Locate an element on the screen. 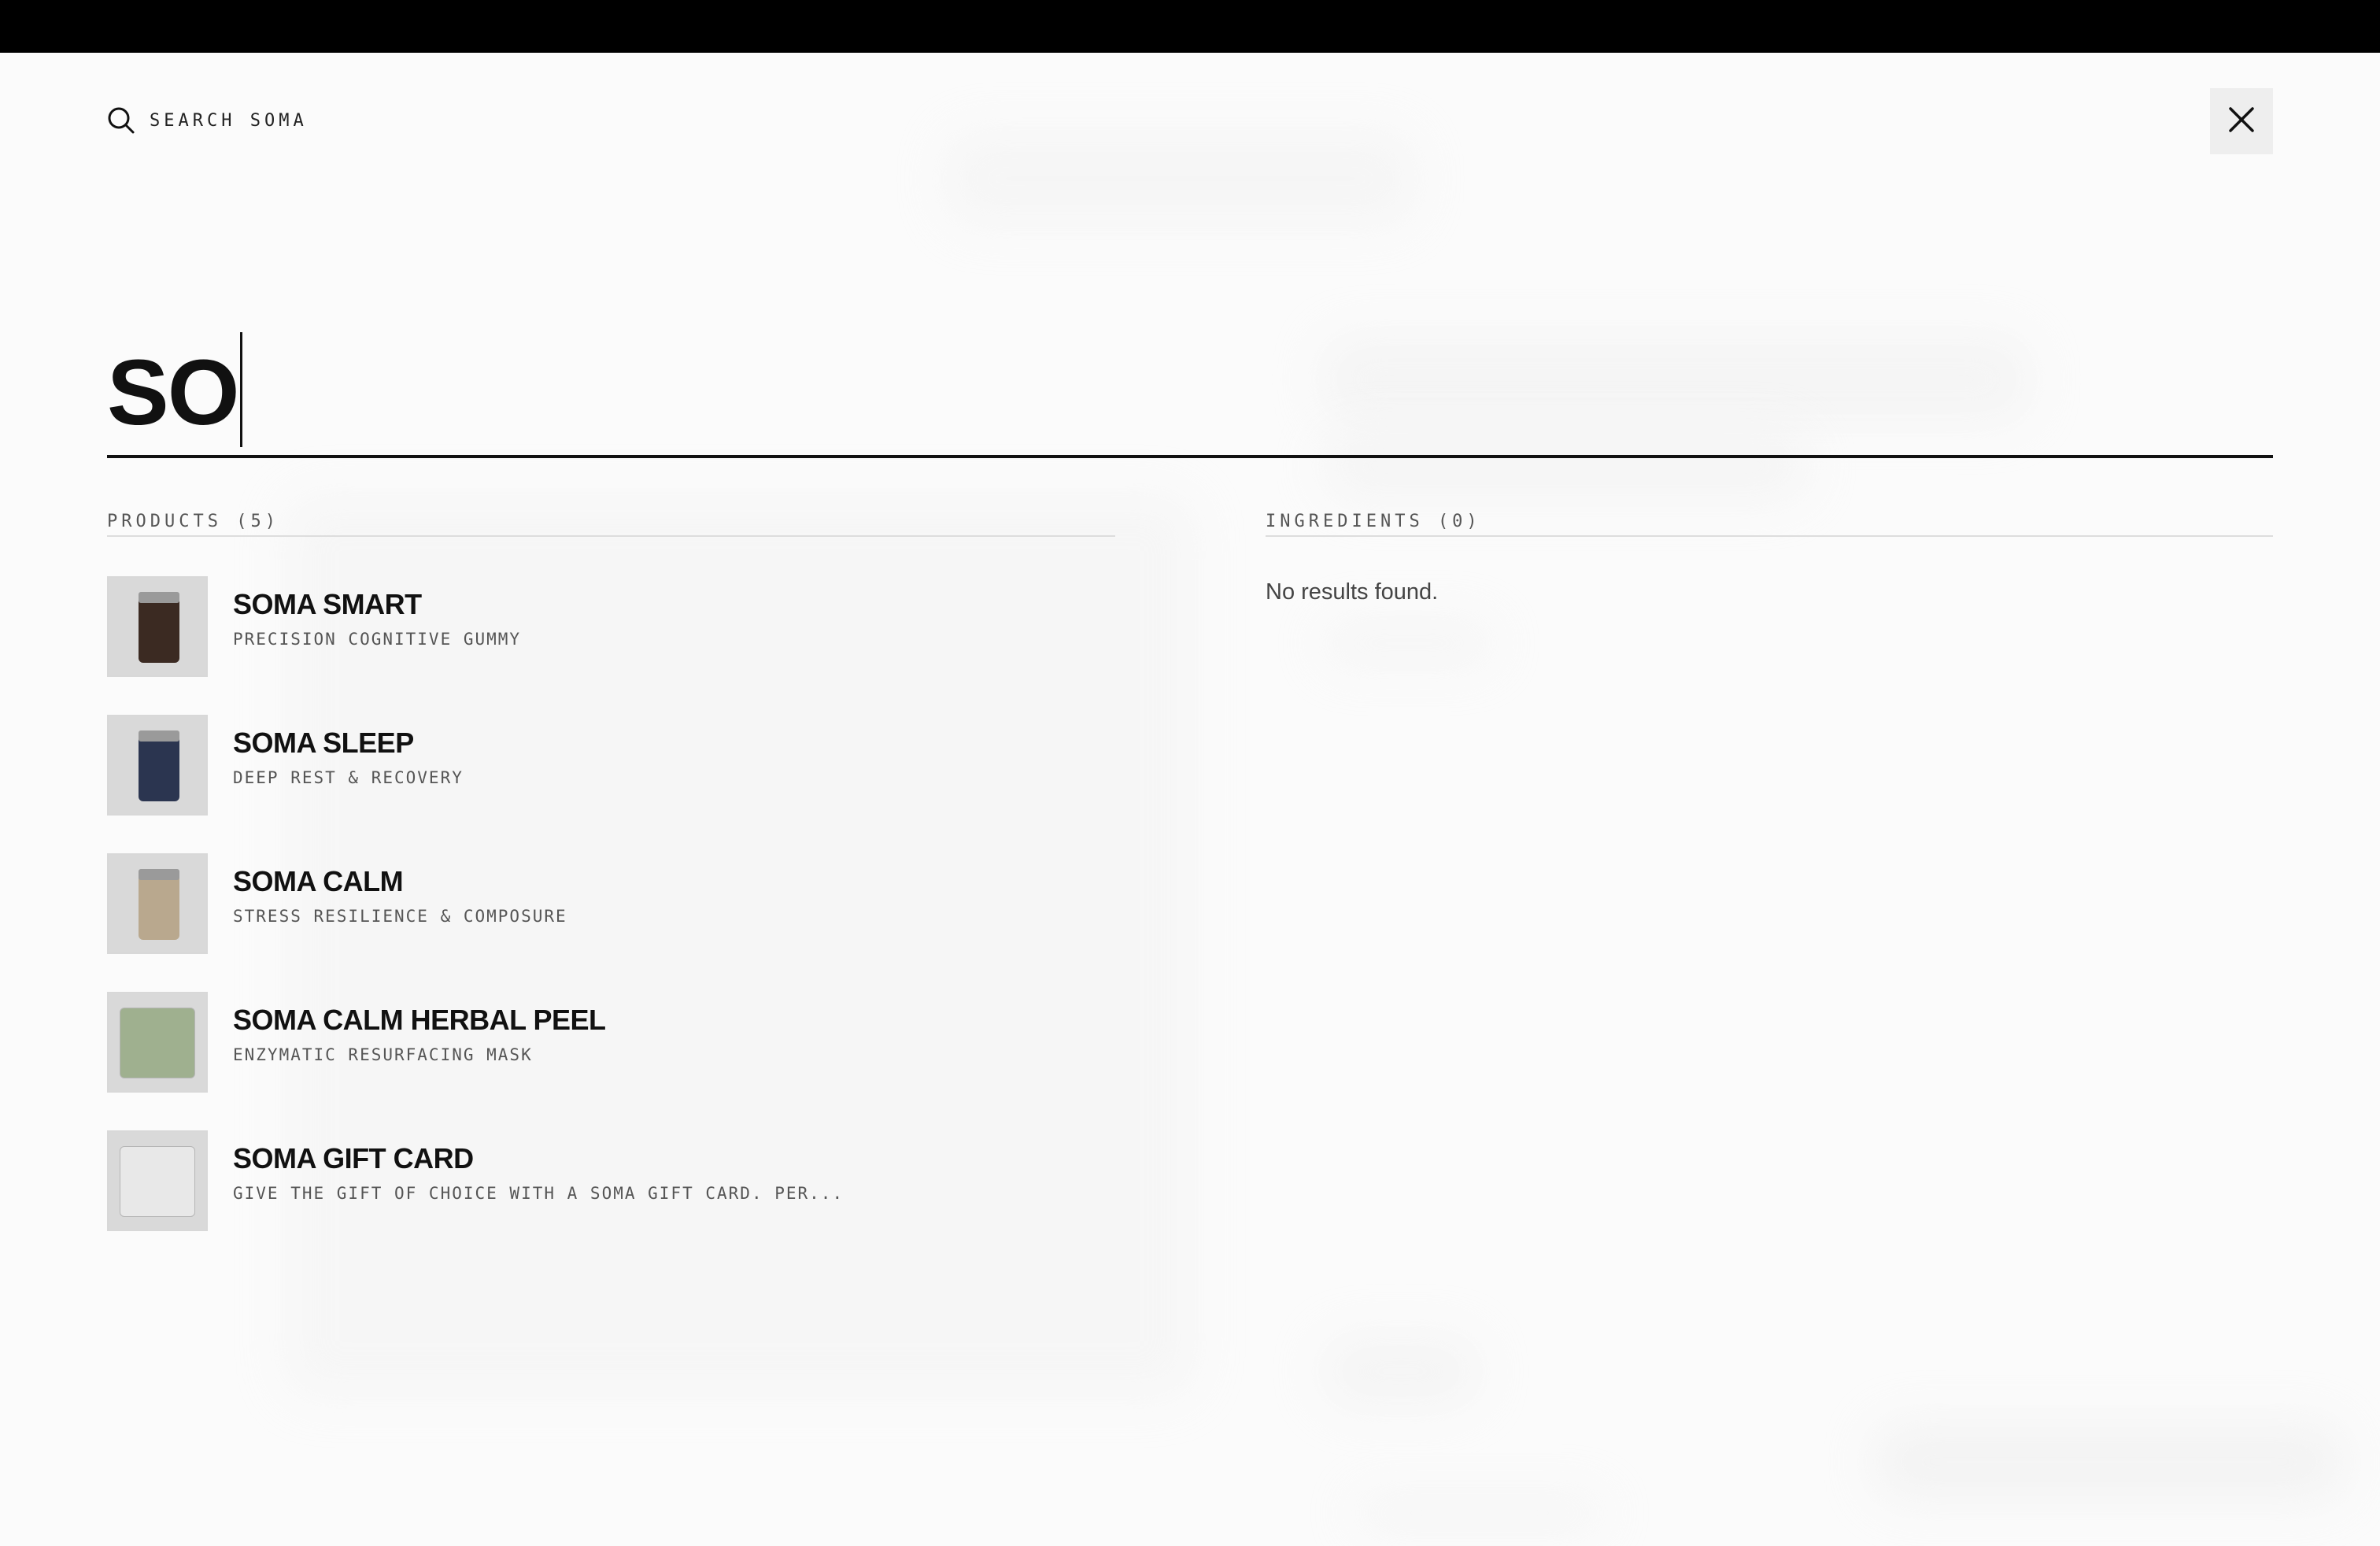  no-results-message: No results found. is located at coordinates (1352, 592).